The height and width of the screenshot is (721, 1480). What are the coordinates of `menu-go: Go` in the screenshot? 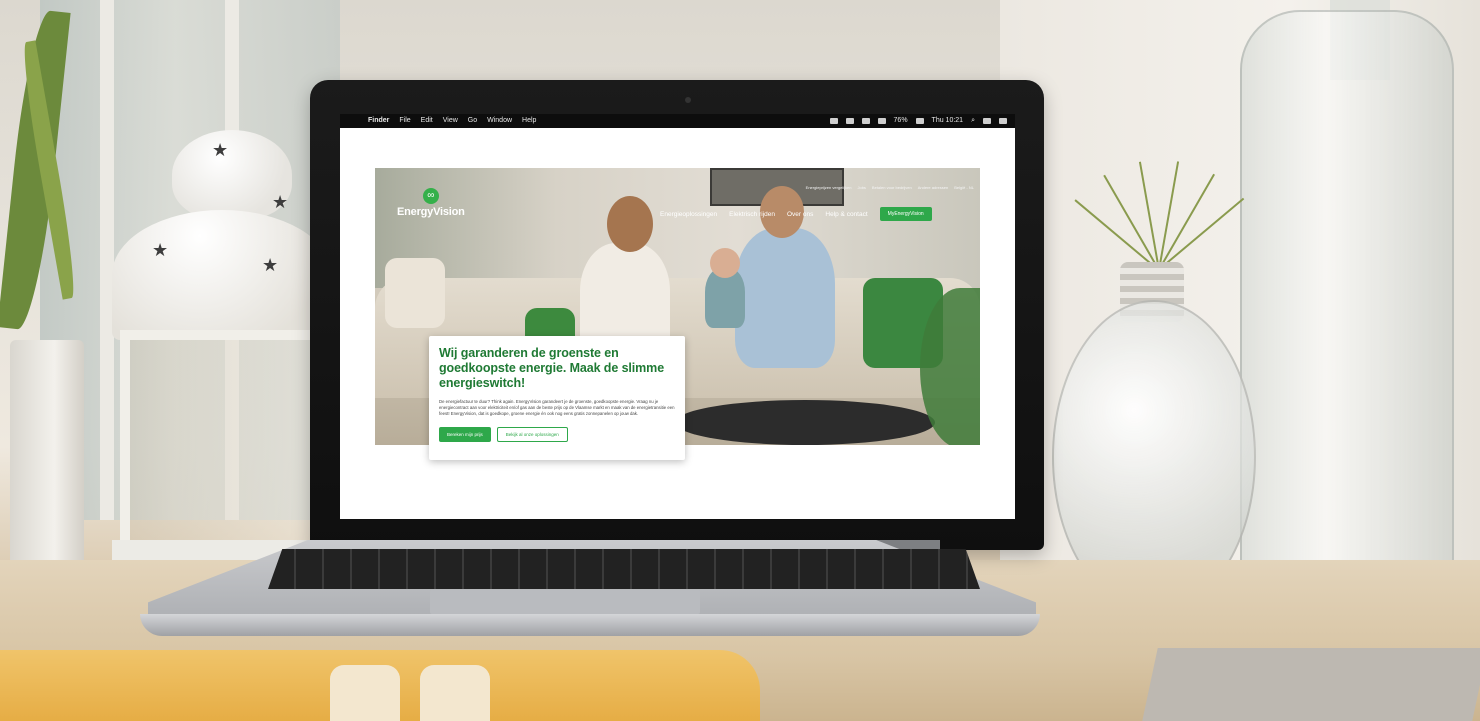 It's located at (472, 121).